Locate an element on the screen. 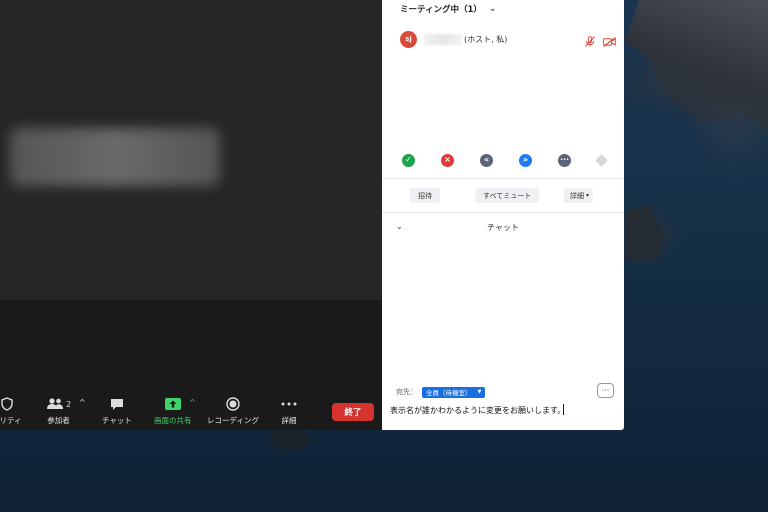 This screenshot has height=512, width=768. chevron-down-icon: ▼ is located at coordinates (479, 392).